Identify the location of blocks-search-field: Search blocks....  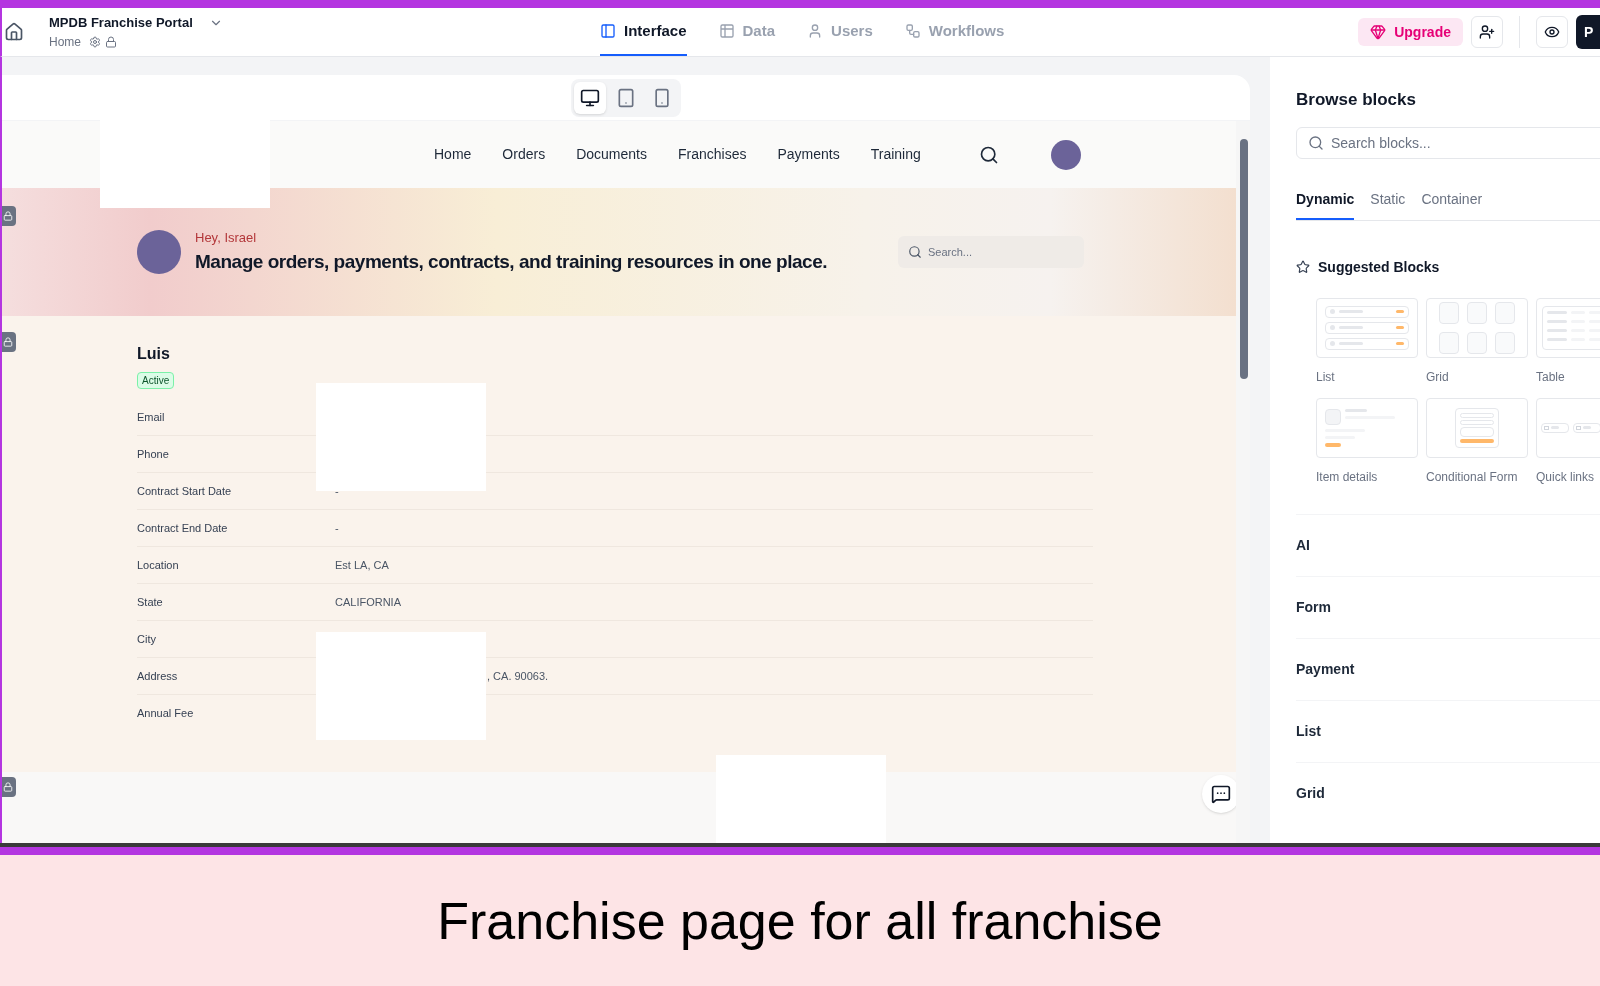
(1448, 142).